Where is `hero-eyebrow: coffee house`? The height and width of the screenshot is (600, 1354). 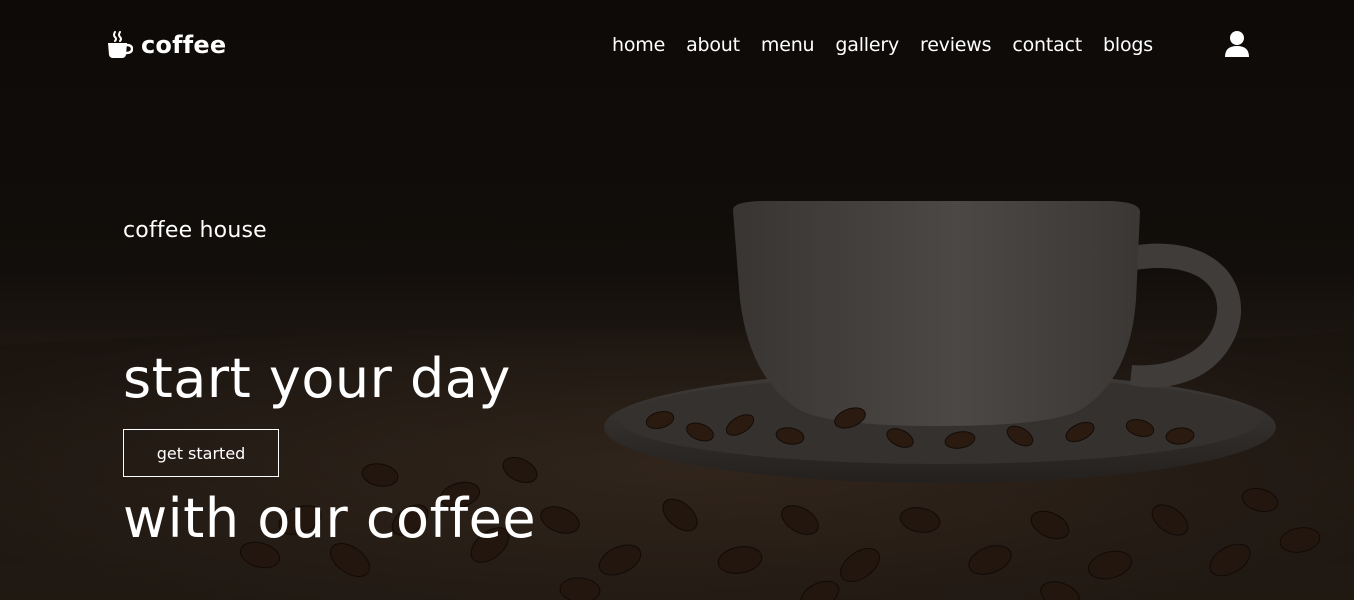
hero-eyebrow: coffee house is located at coordinates (195, 230).